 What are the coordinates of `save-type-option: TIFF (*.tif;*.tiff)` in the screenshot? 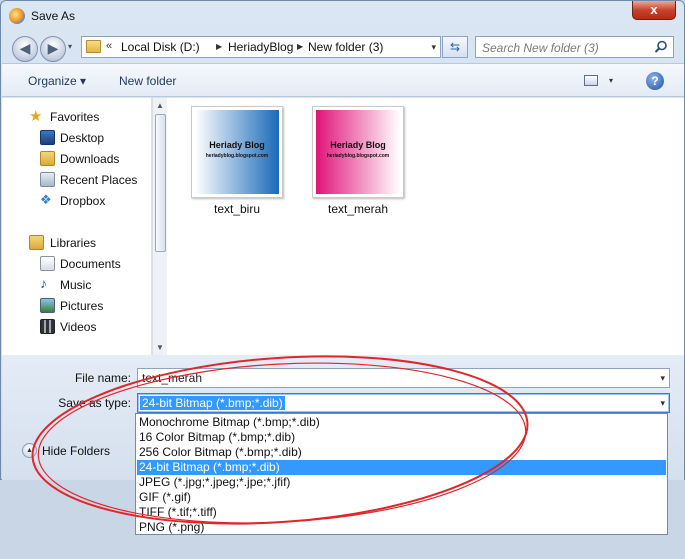 It's located at (401, 512).